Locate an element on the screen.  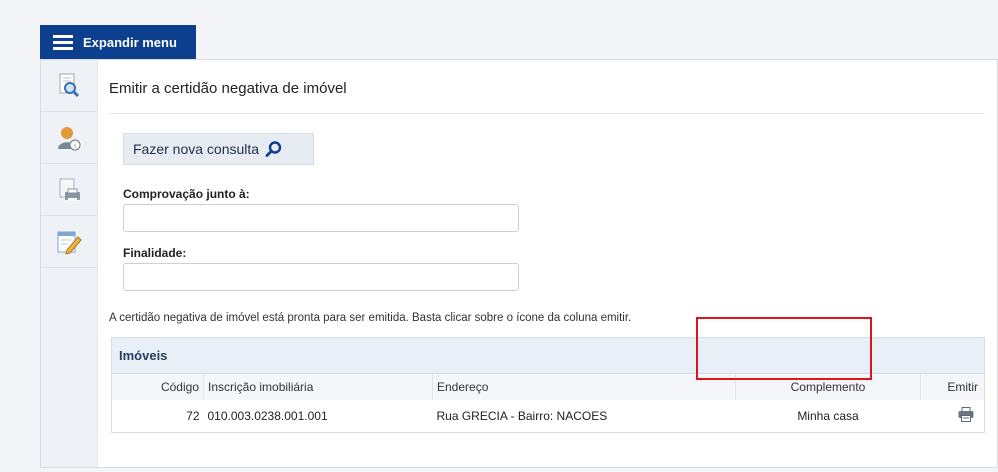
emitir-print-button is located at coordinates (953, 416).